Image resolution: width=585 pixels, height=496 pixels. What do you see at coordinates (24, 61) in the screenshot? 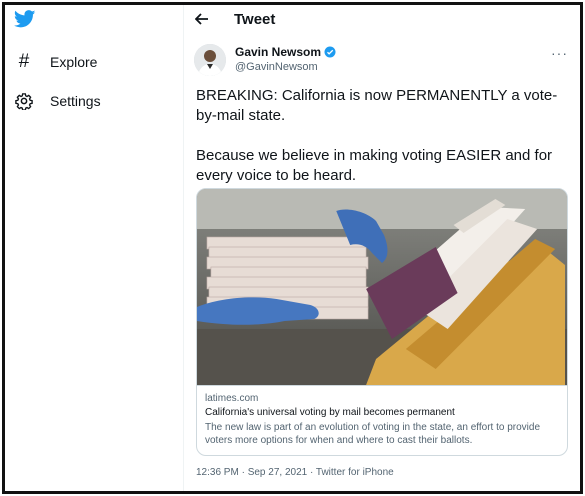
I see `hashtag-icon: #` at bounding box center [24, 61].